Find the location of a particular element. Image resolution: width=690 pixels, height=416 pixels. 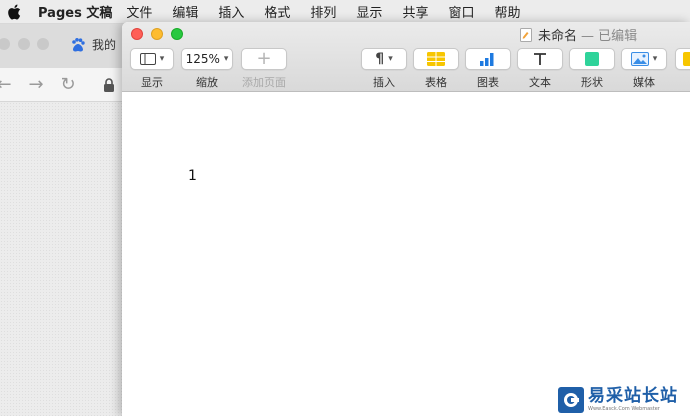

browser-nav-bar: ← → ↻ is located at coordinates (65, 85).